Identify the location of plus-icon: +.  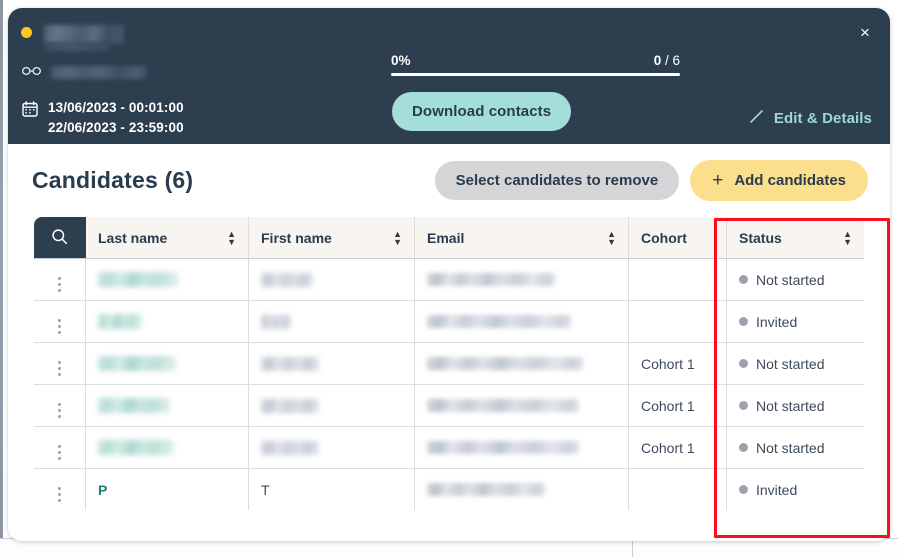
(718, 180).